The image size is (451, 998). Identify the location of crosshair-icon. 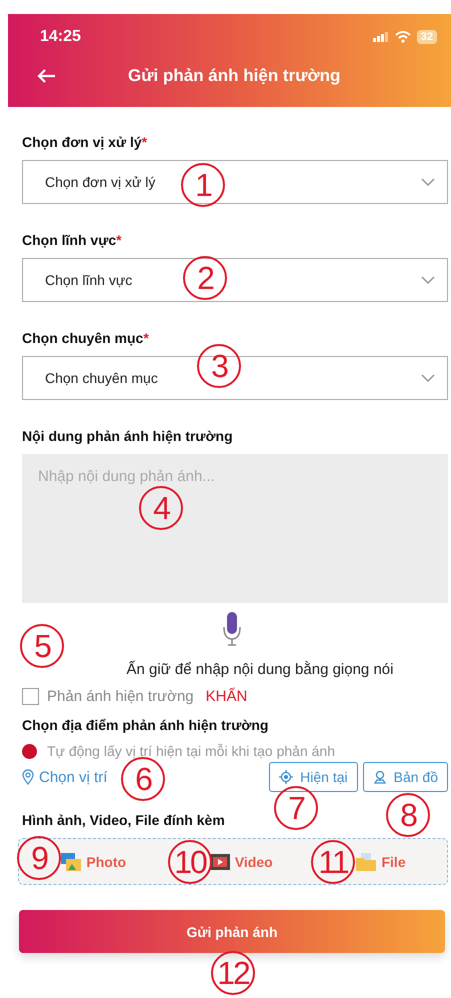
(286, 777).